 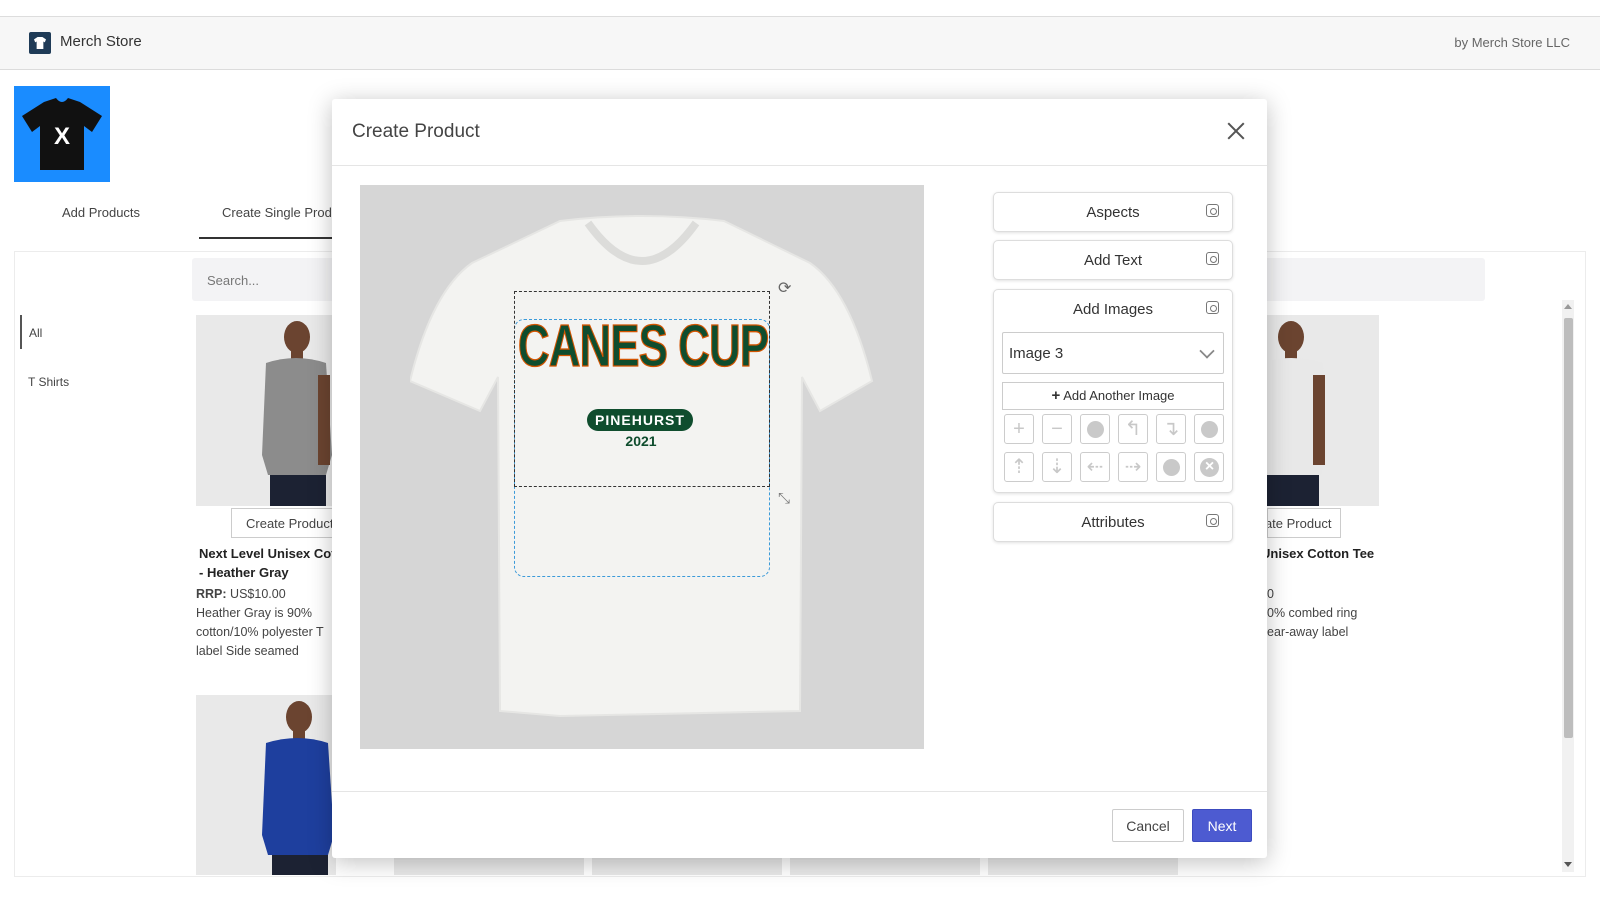 I want to click on resize-handle-icon: ⤡, so click(x=786, y=499).